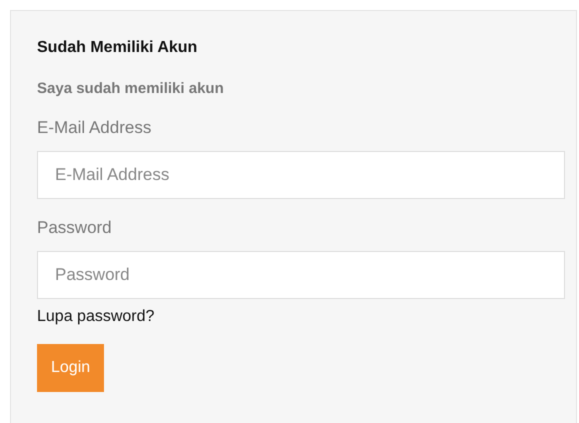  What do you see at coordinates (94, 128) in the screenshot?
I see `field-label: E-Mail Address` at bounding box center [94, 128].